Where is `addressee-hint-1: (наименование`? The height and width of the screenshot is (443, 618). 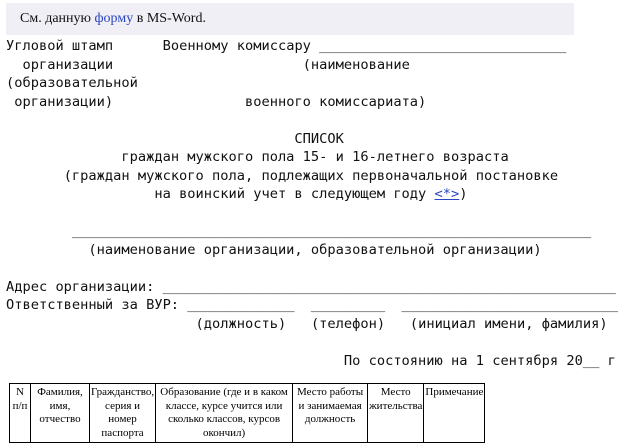
addressee-hint-1: (наименование is located at coordinates (356, 64).